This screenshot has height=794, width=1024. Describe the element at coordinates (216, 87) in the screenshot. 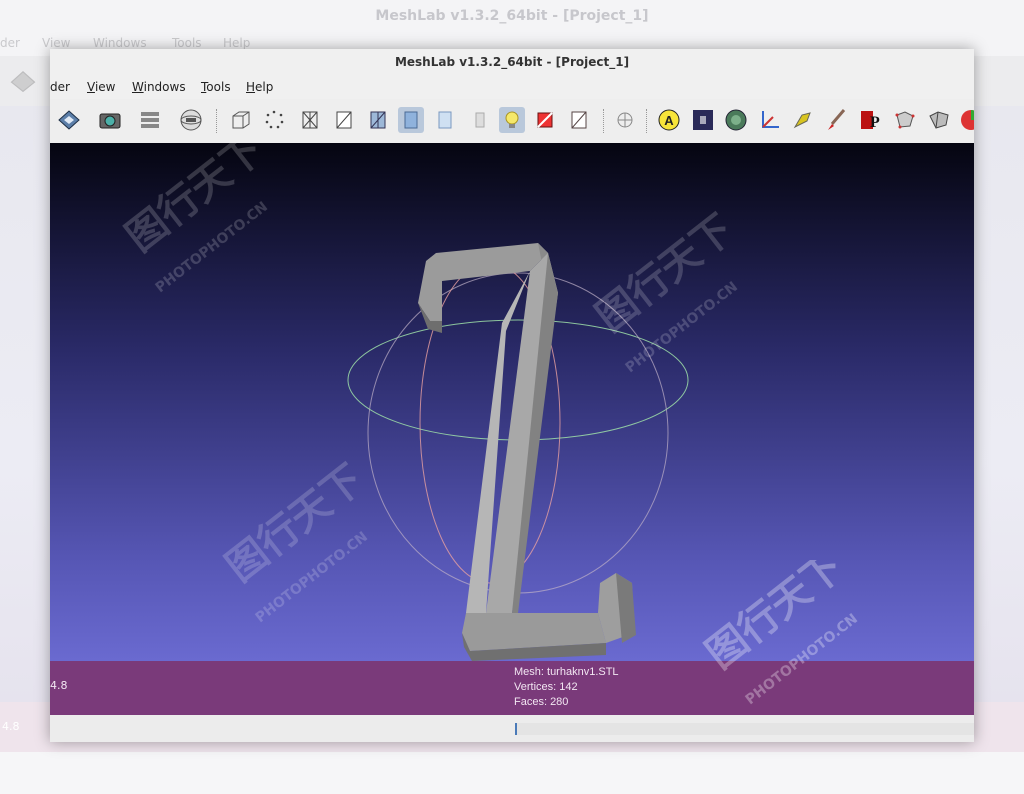

I see `menu-tools: Tools` at that location.